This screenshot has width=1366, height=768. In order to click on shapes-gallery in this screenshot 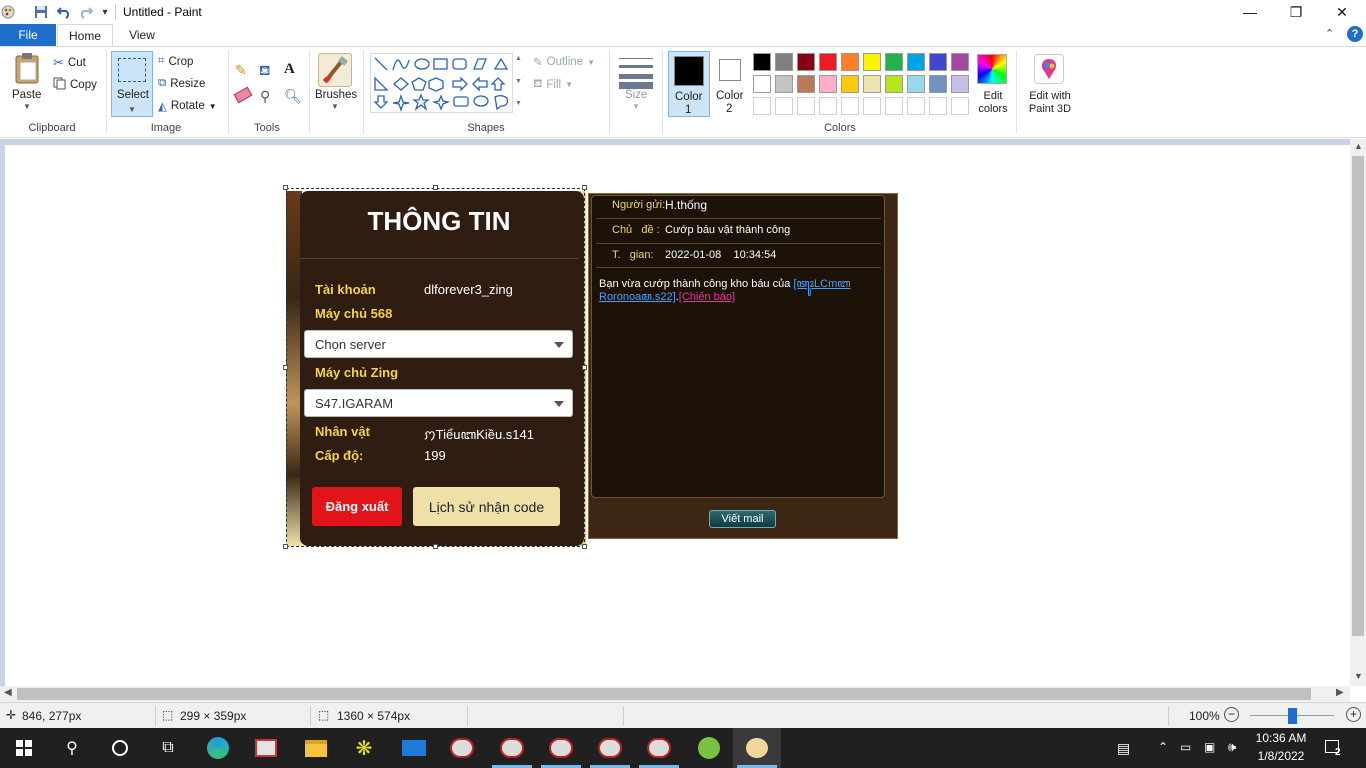, I will do `click(441, 83)`.